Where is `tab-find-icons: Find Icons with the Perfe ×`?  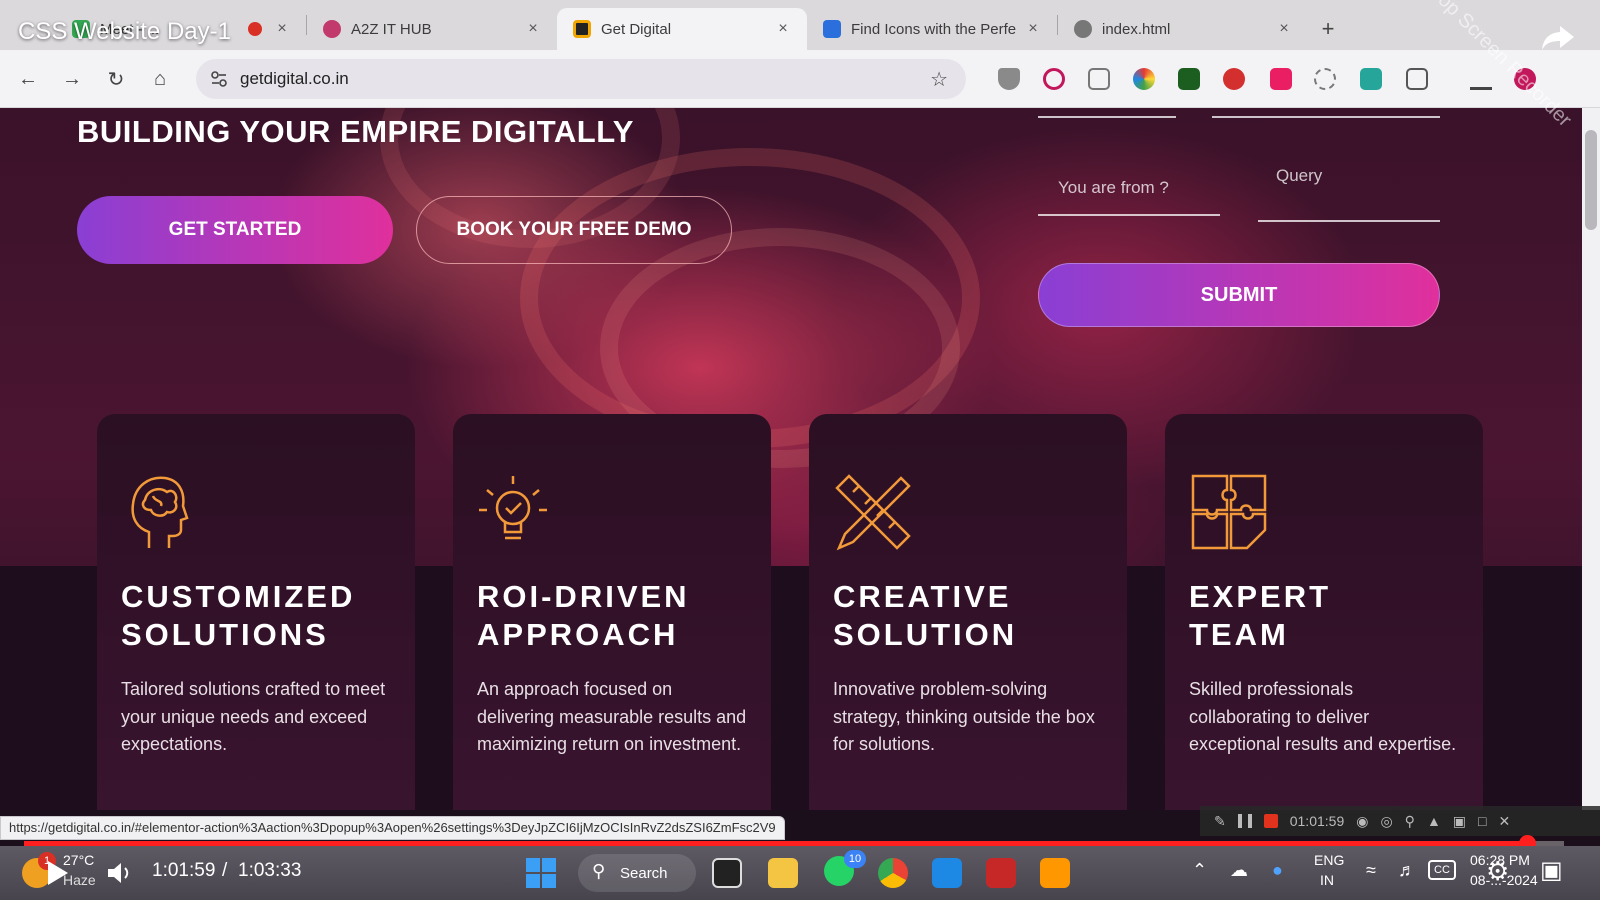 tab-find-icons: Find Icons with the Perfe × is located at coordinates (932, 29).